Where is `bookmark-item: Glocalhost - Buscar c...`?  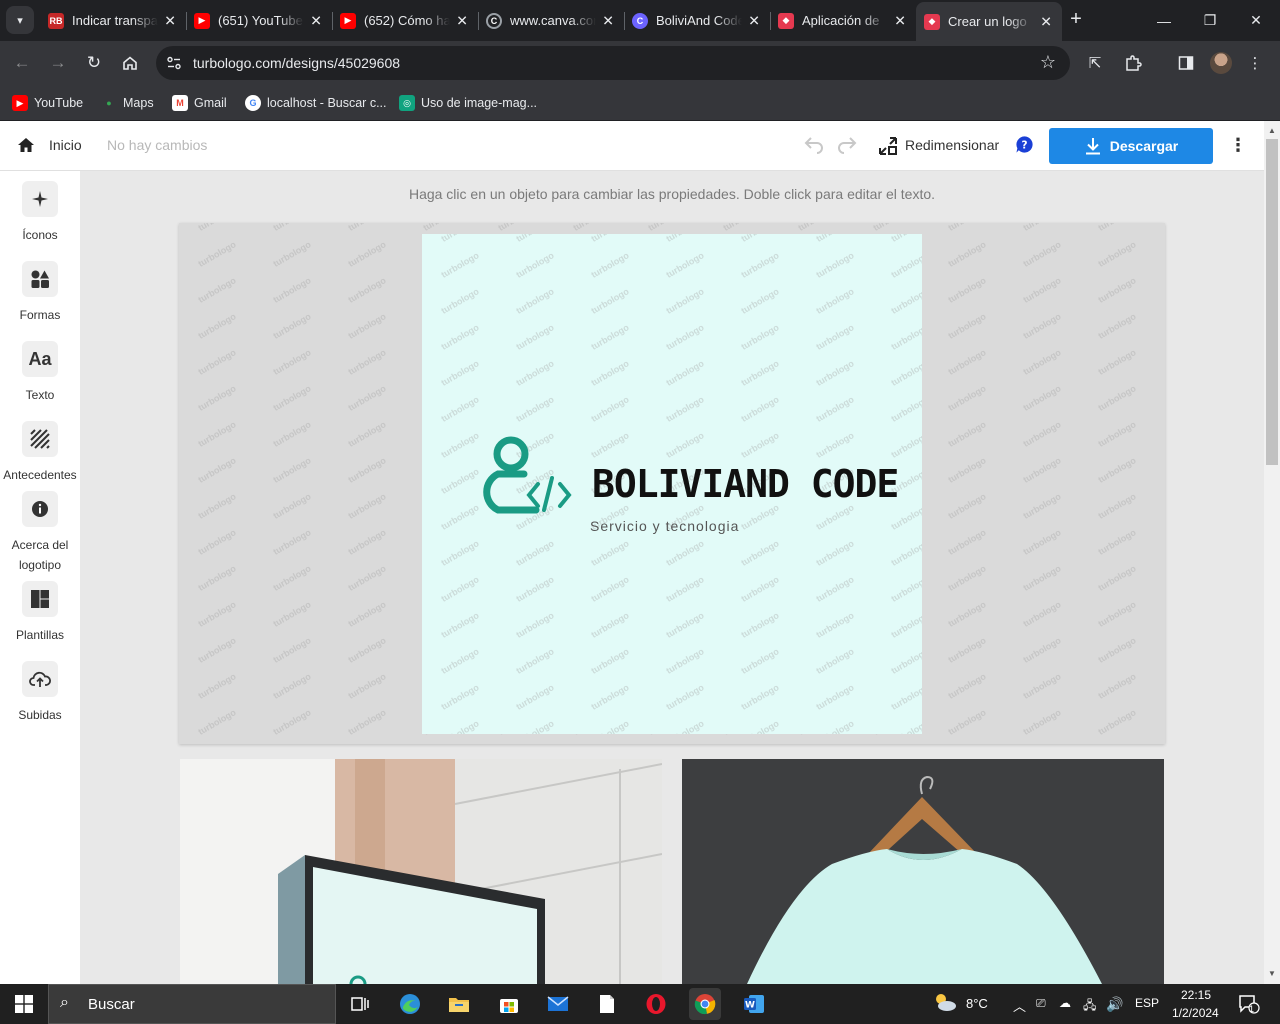 bookmark-item: Glocalhost - Buscar c... is located at coordinates (316, 103).